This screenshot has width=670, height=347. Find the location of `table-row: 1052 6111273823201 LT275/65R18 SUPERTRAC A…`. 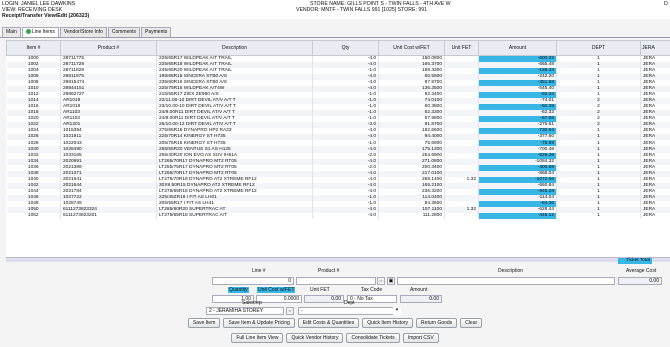

table-row: 1052 6111273823201 LT275/65R18 SUPERTRAC A… is located at coordinates (338, 216).